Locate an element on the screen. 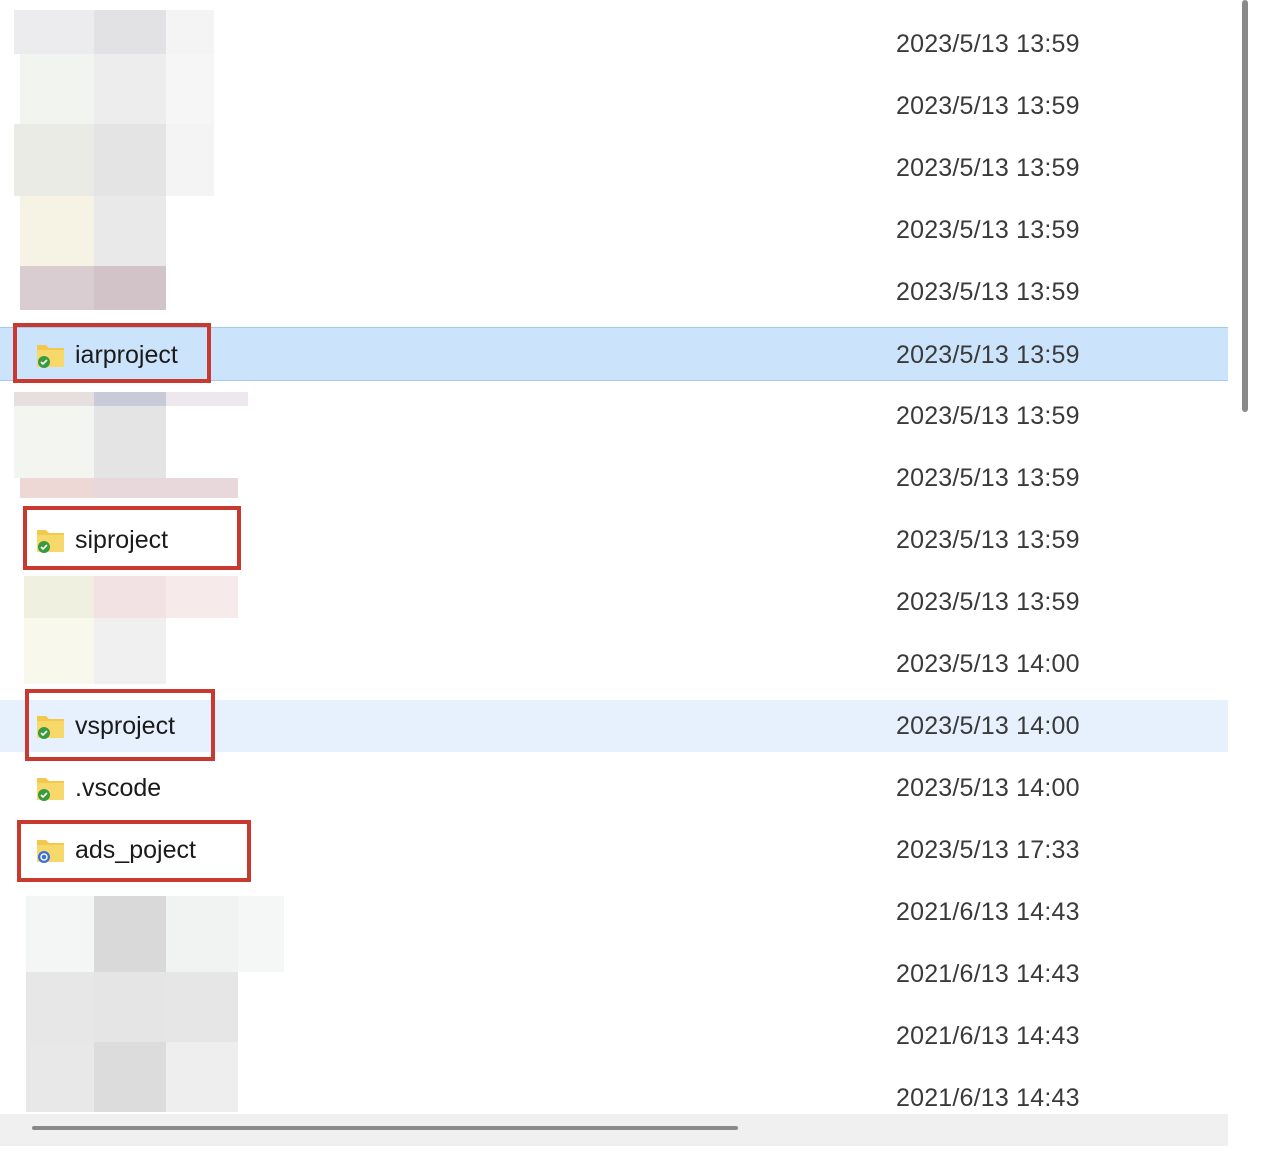 This screenshot has width=1276, height=1160. vertical-scrollbar is located at coordinates (1253, 557).